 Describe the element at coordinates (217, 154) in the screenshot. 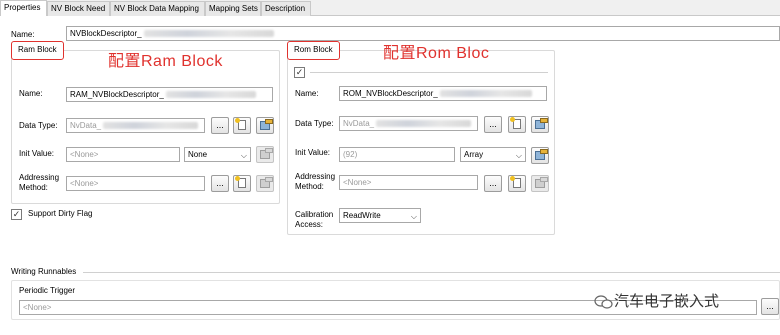

I see `ram-init-select: None ⌵` at that location.